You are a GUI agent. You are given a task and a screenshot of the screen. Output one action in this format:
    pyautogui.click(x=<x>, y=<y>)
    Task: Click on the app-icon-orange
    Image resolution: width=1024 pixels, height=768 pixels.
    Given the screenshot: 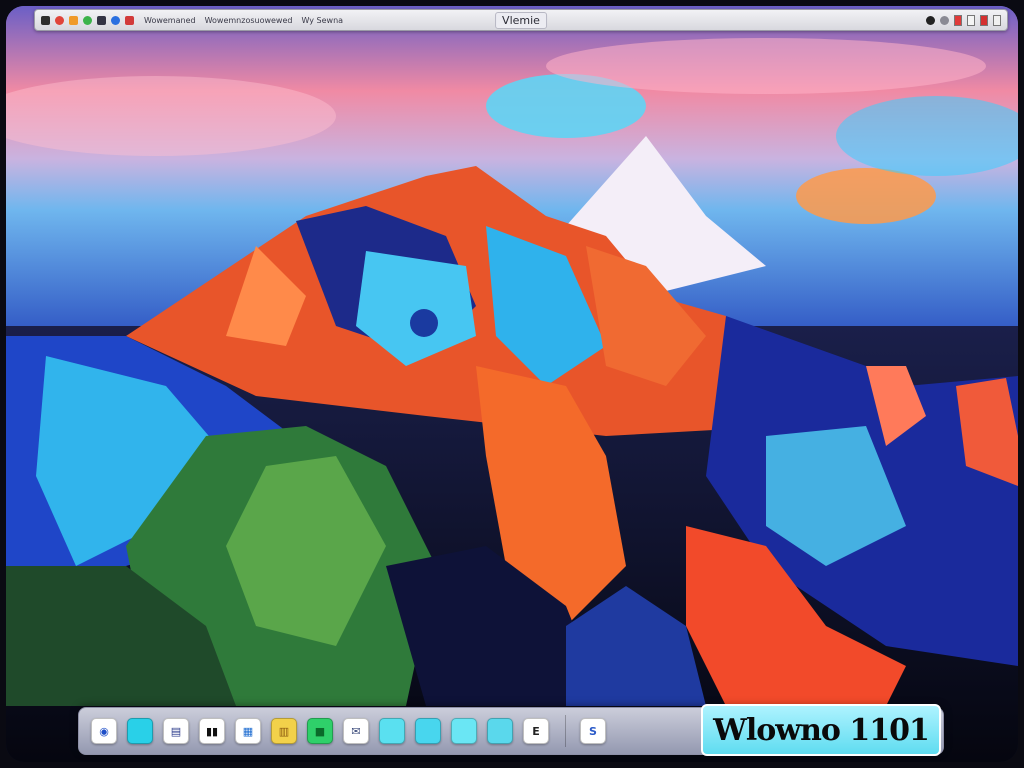 What is the action you would take?
    pyautogui.click(x=73, y=20)
    